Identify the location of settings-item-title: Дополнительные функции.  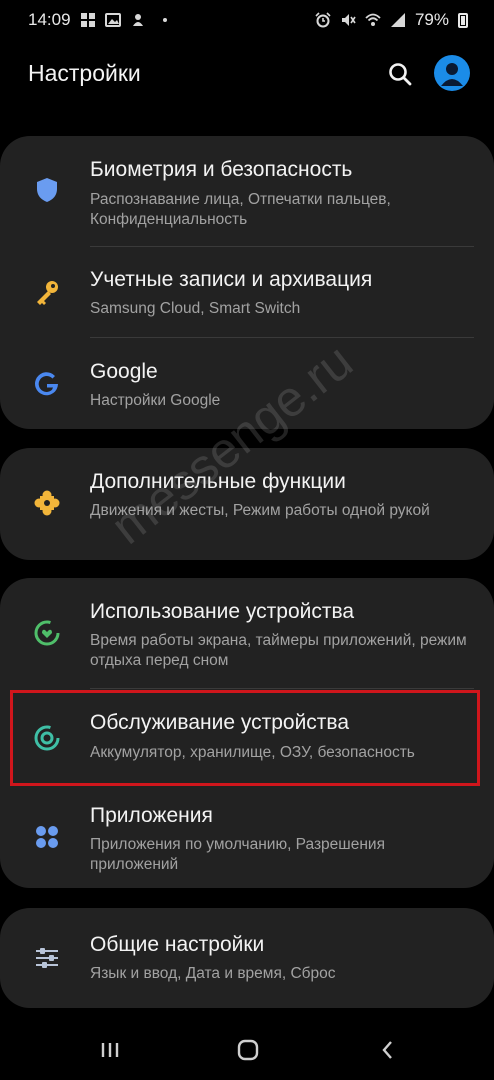
(218, 481).